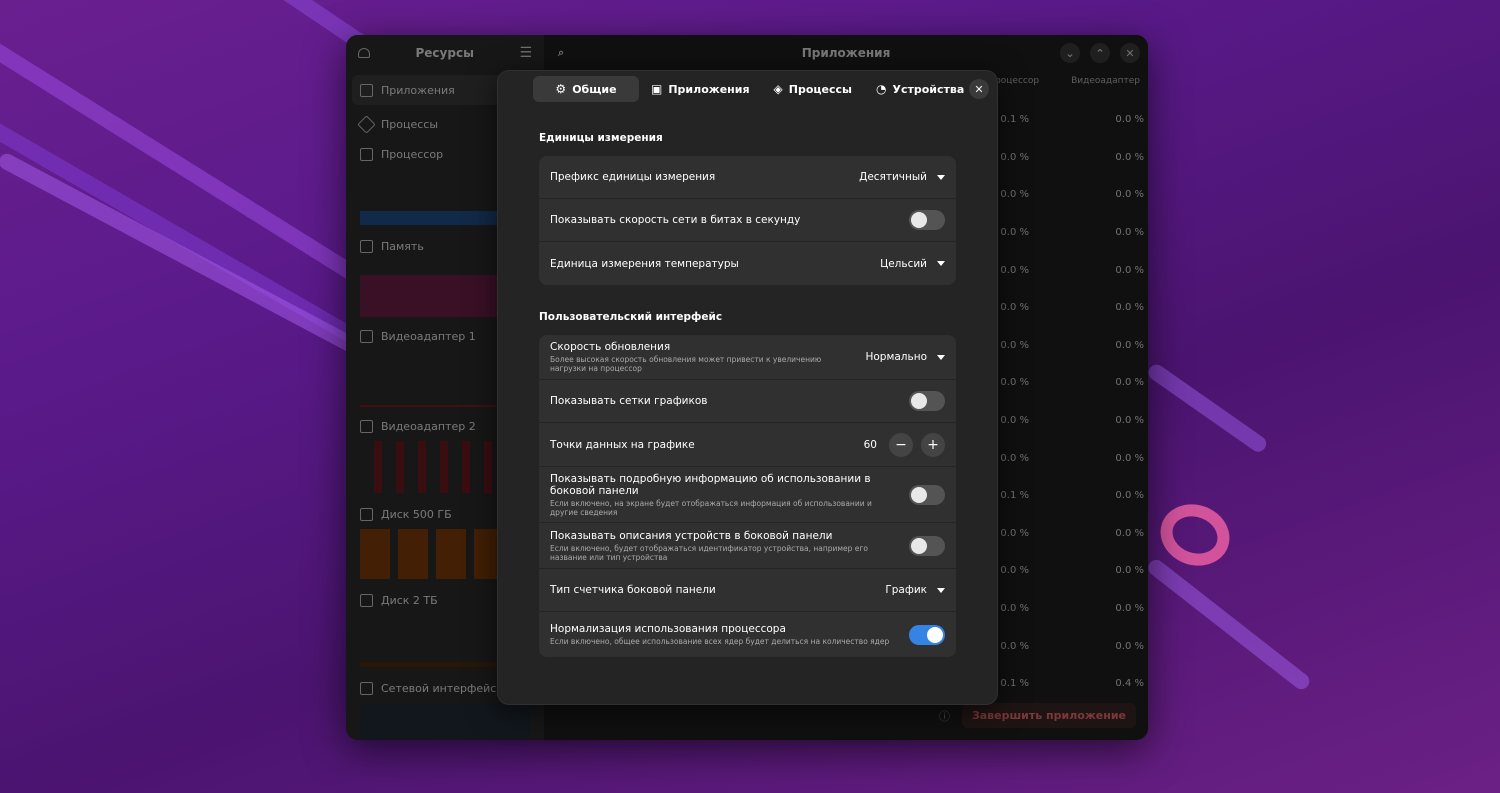  What do you see at coordinates (870, 445) in the screenshot?
I see `points-value: 60` at bounding box center [870, 445].